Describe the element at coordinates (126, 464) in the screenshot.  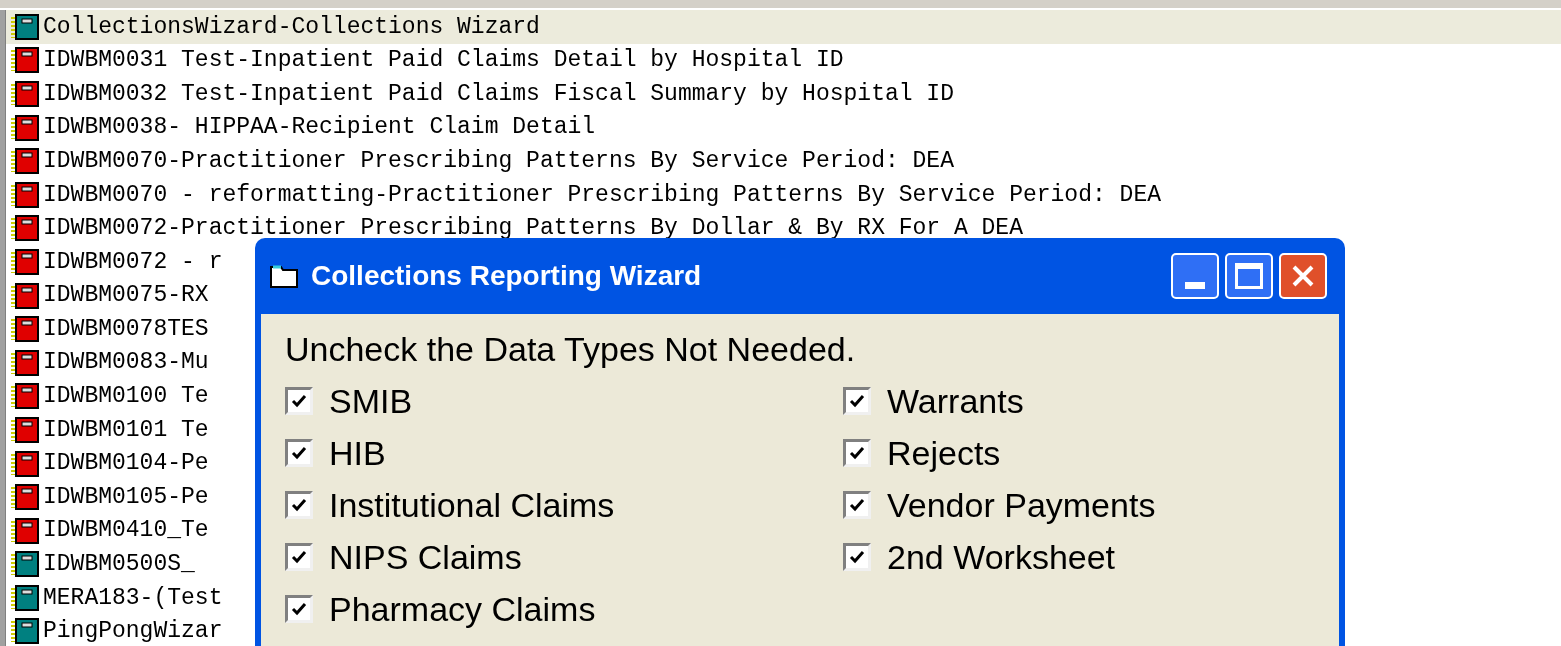
I see `item-label: IDWBM0104-Pe` at that location.